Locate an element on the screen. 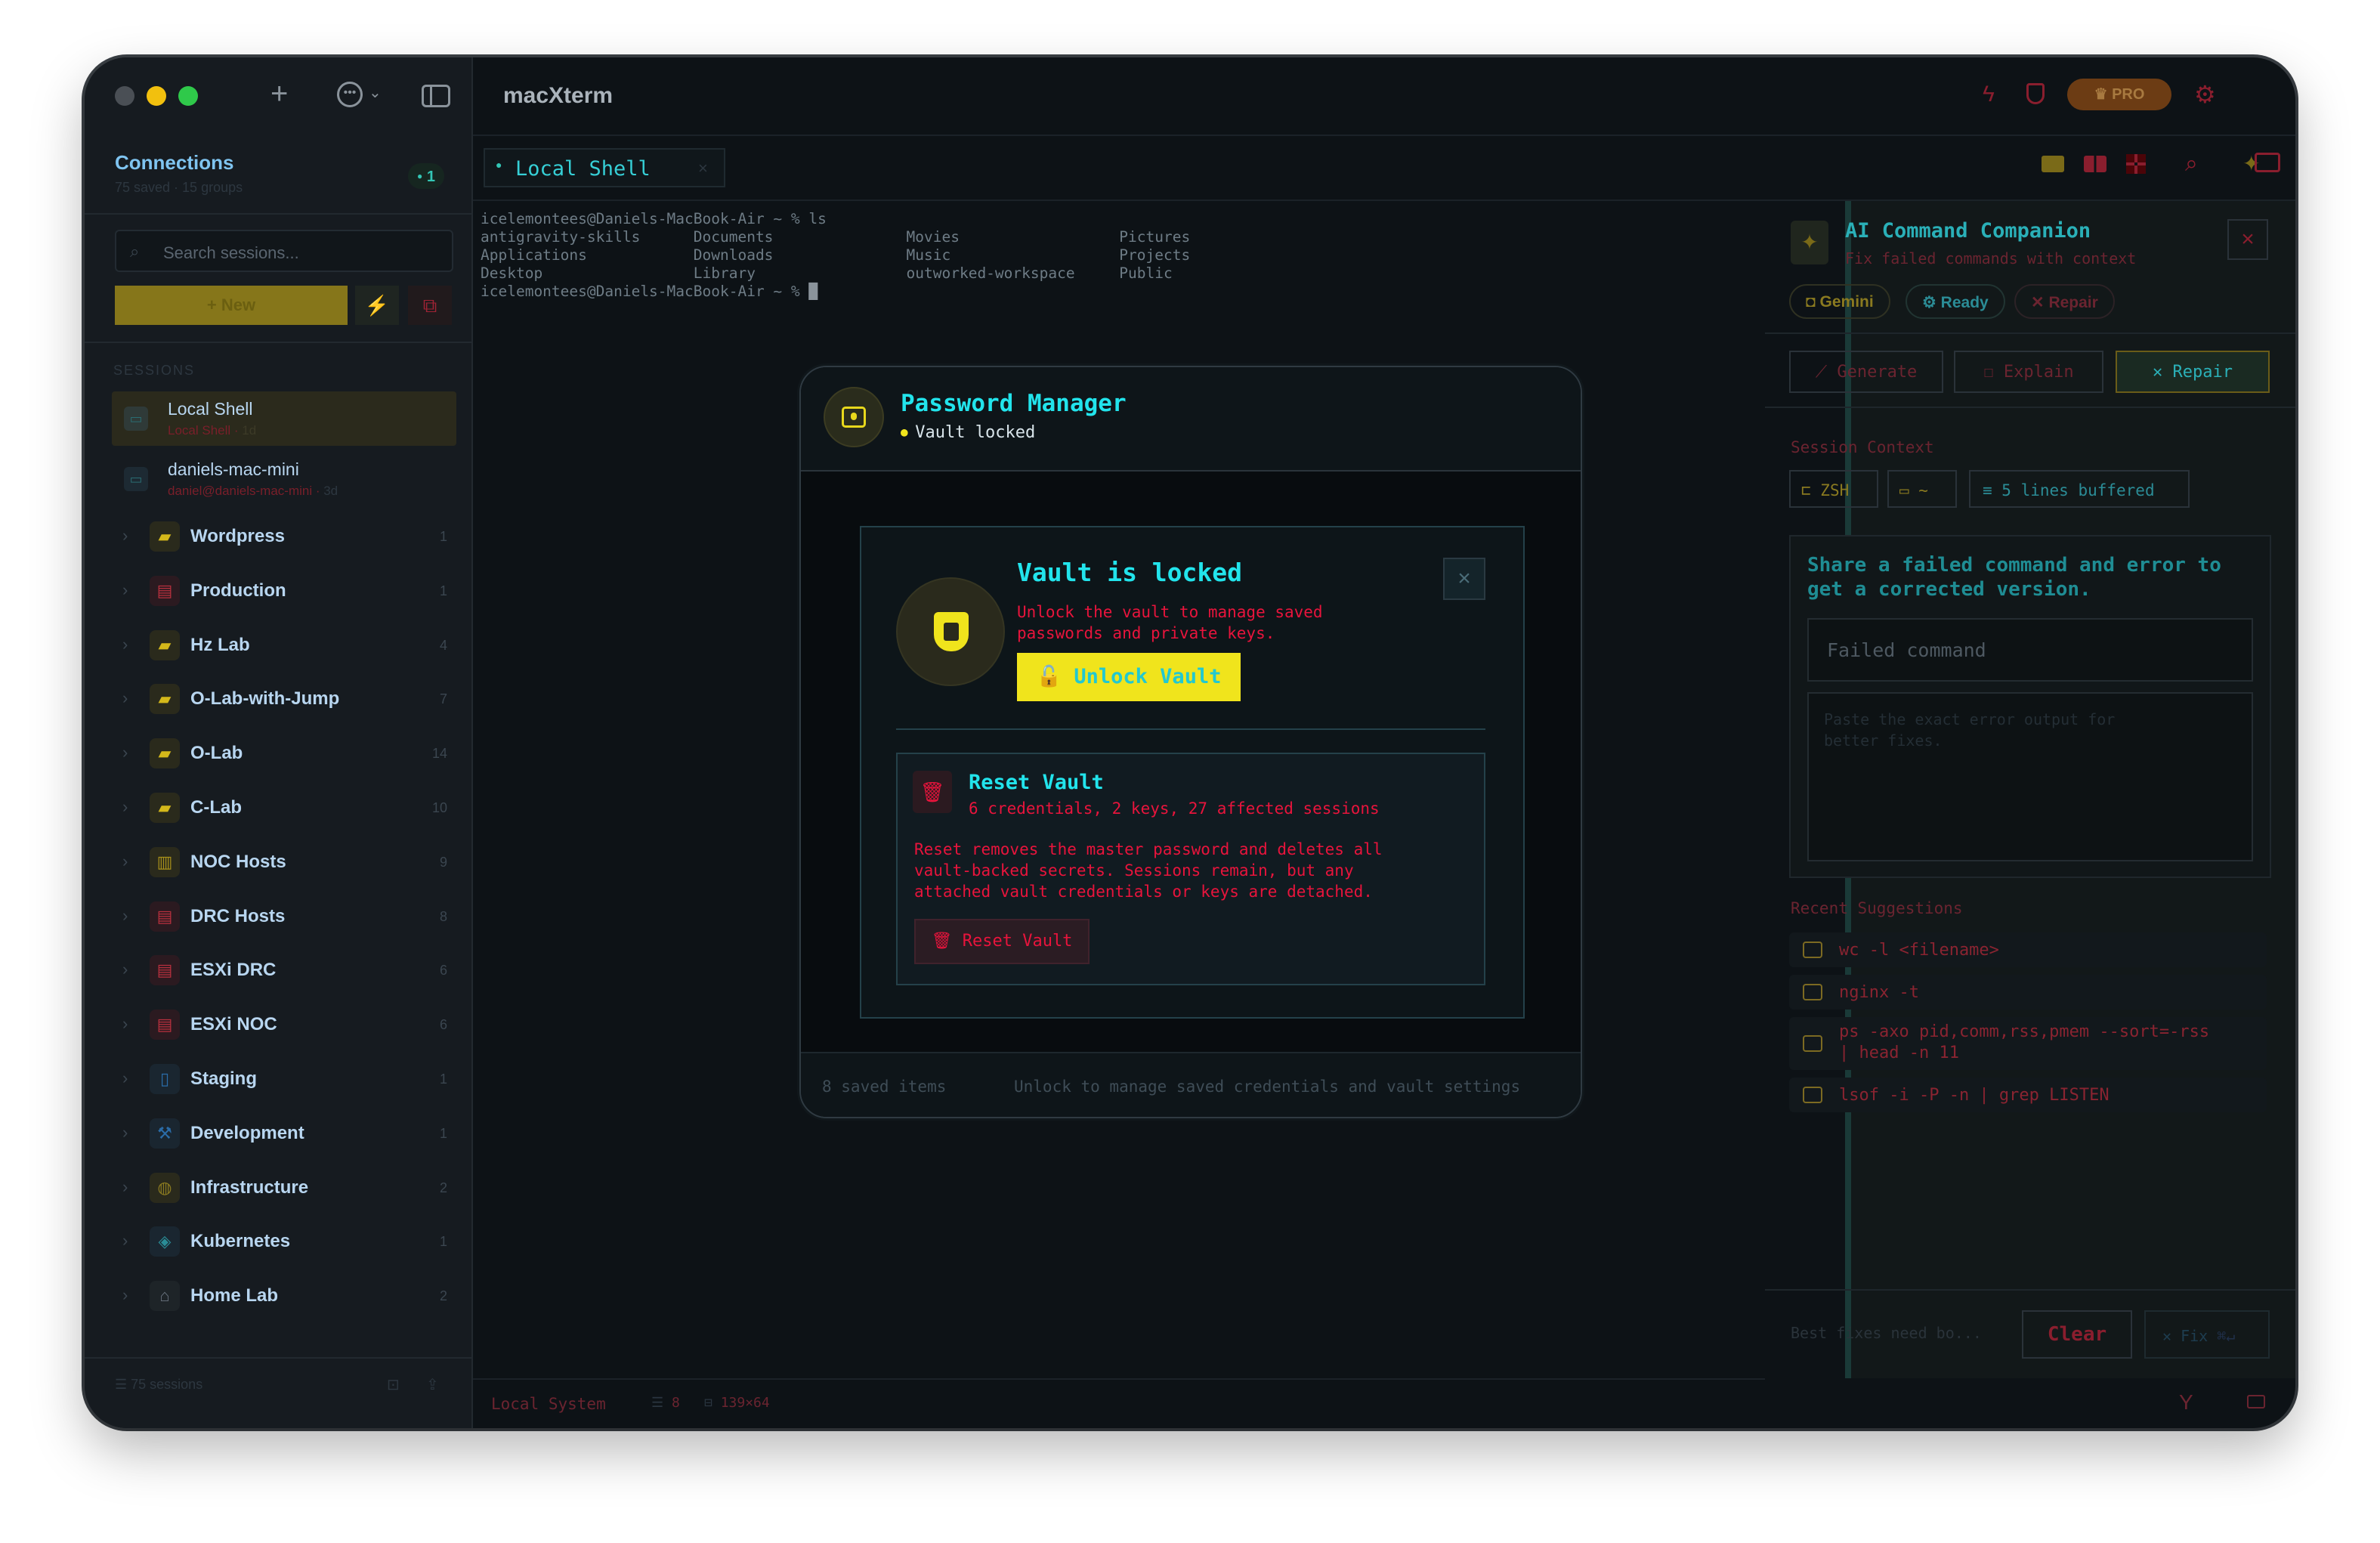 This screenshot has height=1543, width=2380. repair-button: ✕ Repair is located at coordinates (2193, 372).